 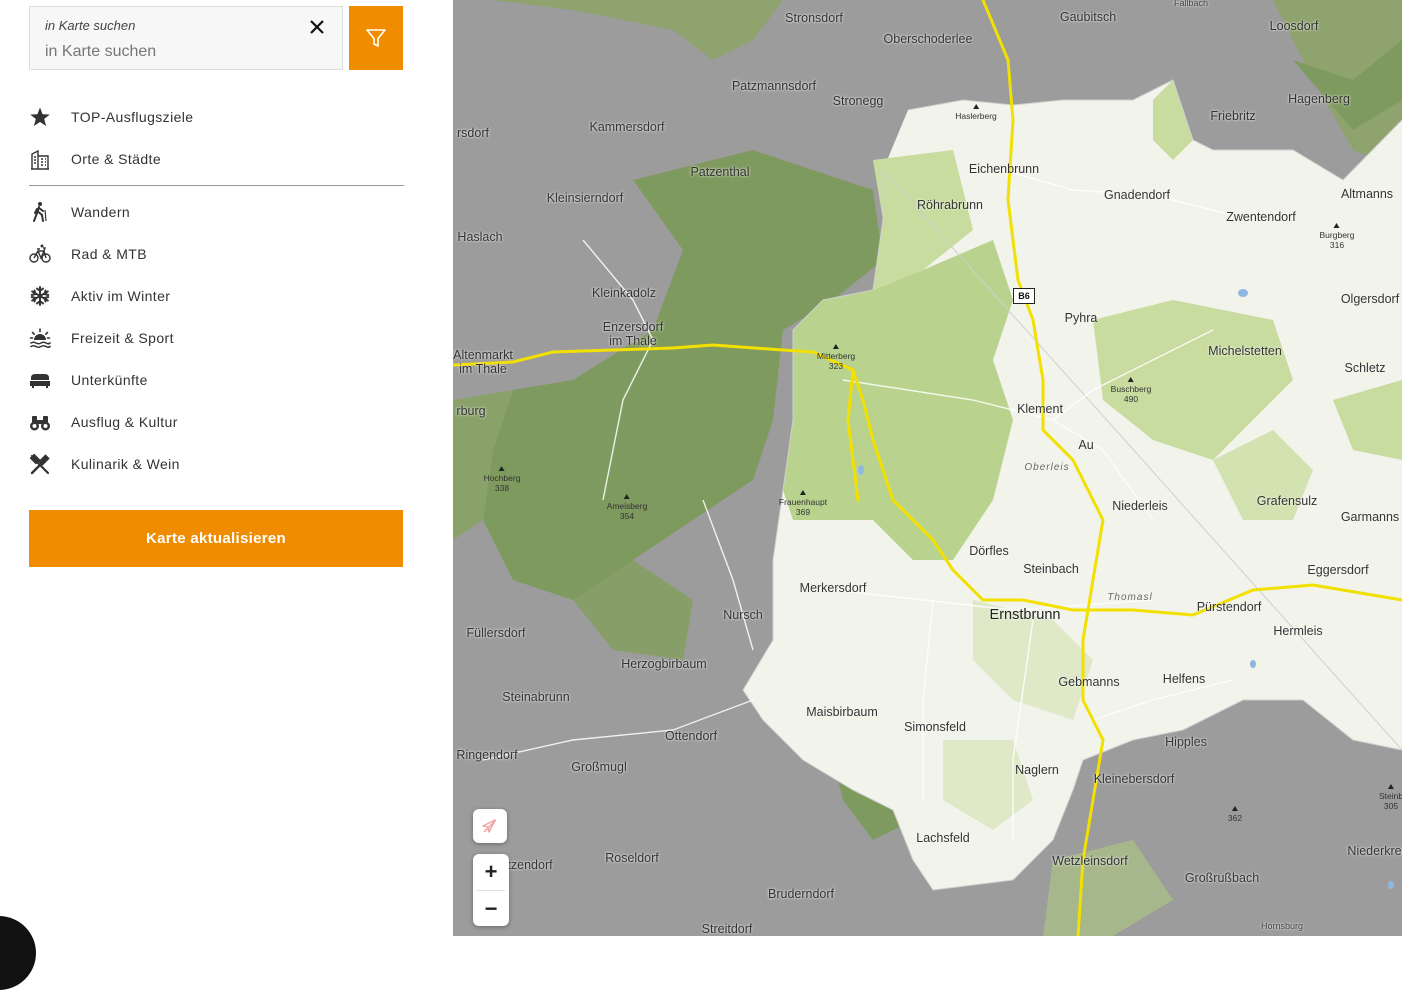 What do you see at coordinates (90, 25) in the screenshot?
I see `search-label: in Karte suchen` at bounding box center [90, 25].